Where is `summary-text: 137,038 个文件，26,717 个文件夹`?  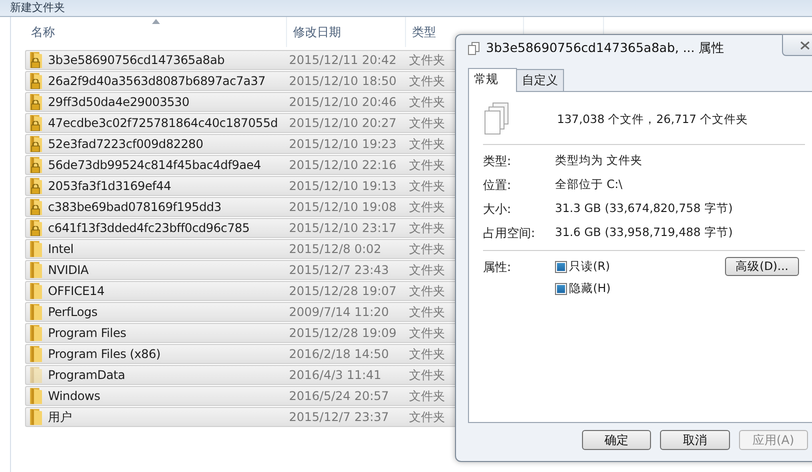 summary-text: 137,038 个文件，26,717 个文件夹 is located at coordinates (652, 119).